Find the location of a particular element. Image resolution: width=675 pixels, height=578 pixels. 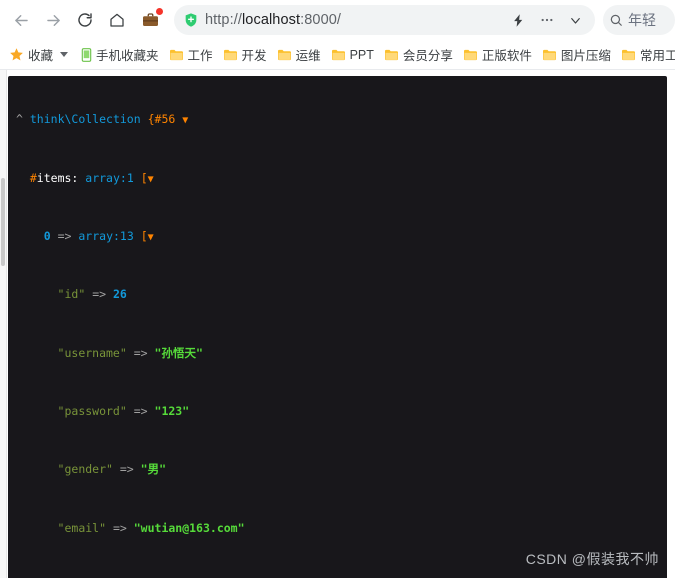

search-box: 年轻 is located at coordinates (639, 20).